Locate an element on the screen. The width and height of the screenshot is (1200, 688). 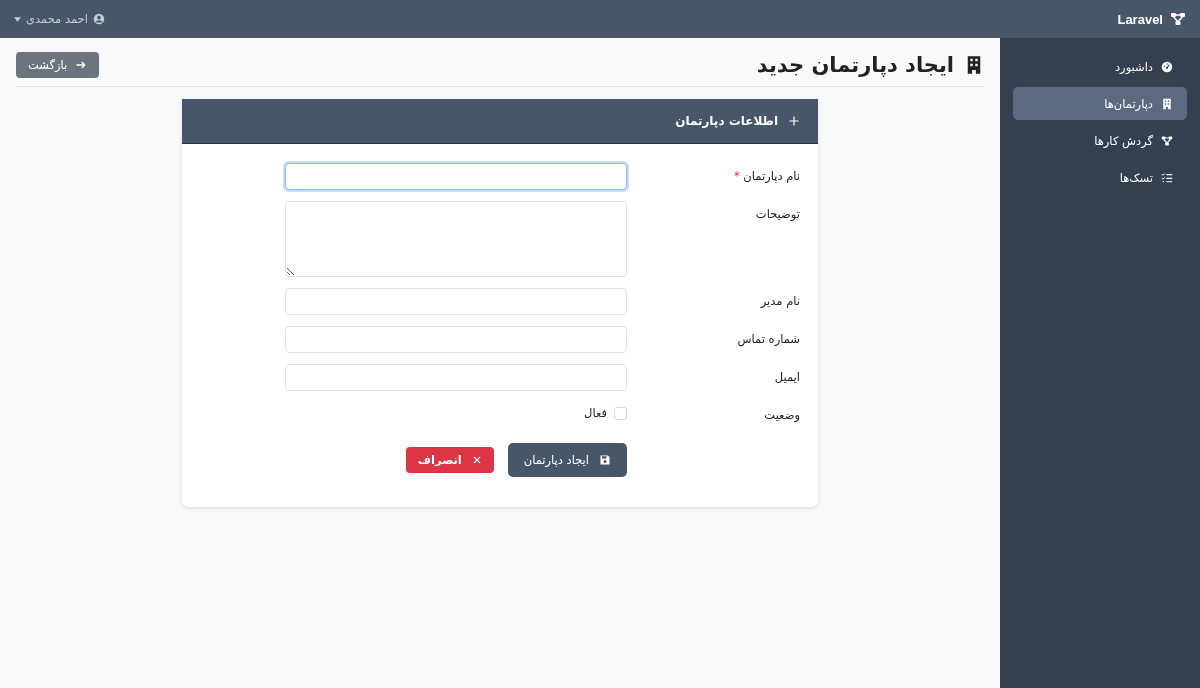
checkbox is located at coordinates (620, 413).